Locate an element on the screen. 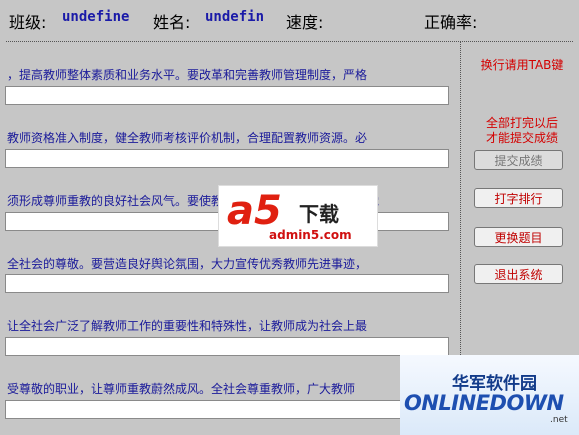 The width and height of the screenshot is (579, 435). name-value: undefin is located at coordinates (235, 17).